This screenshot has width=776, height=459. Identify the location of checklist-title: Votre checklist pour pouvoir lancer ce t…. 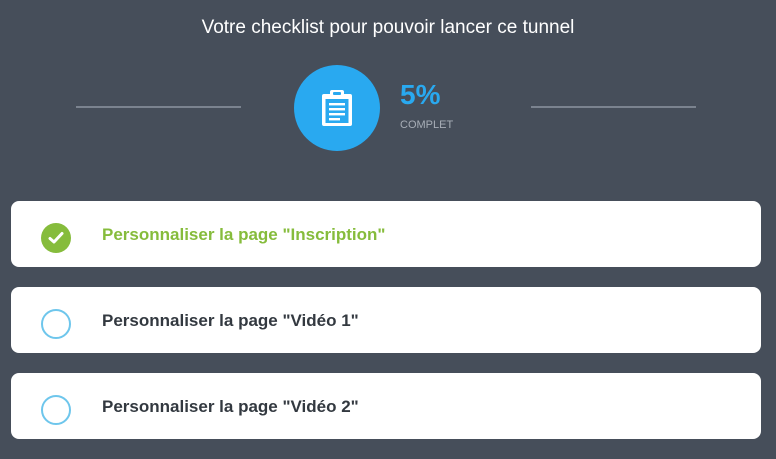
(388, 27).